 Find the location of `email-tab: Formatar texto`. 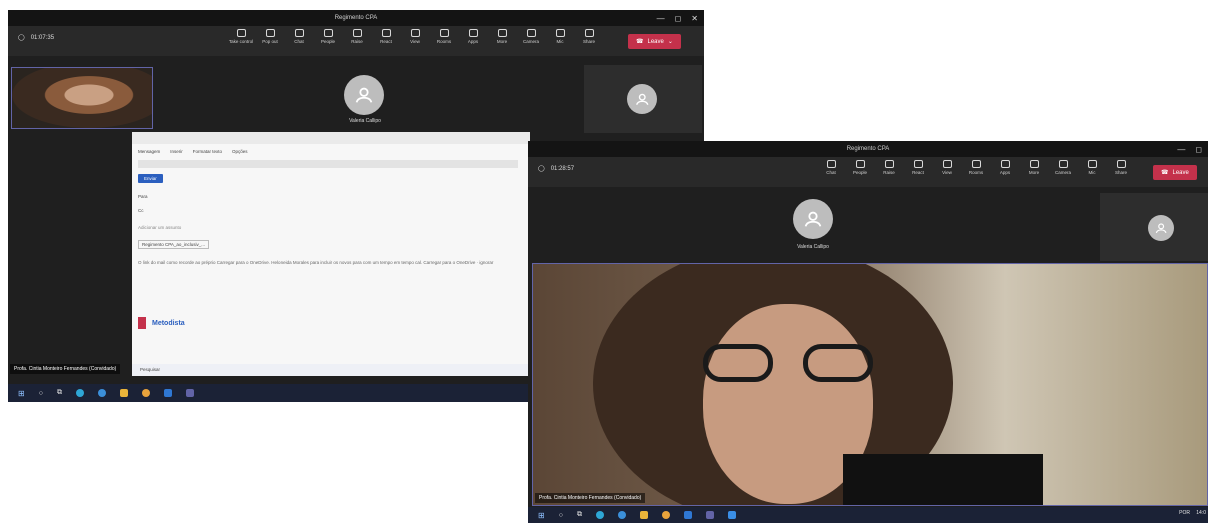

email-tab: Formatar texto is located at coordinates (207, 151).